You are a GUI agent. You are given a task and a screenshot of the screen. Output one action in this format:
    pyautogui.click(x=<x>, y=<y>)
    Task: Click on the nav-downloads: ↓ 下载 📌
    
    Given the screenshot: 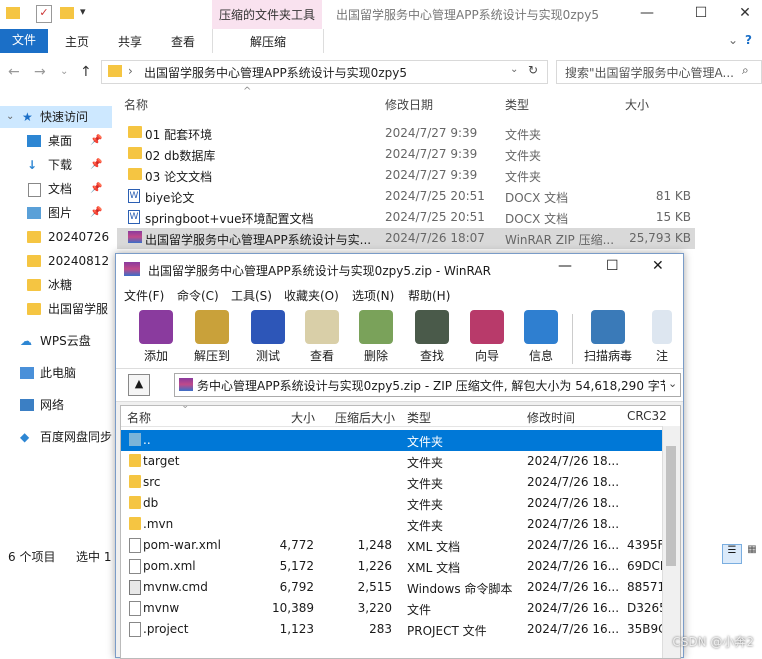 What is the action you would take?
    pyautogui.click(x=56, y=165)
    